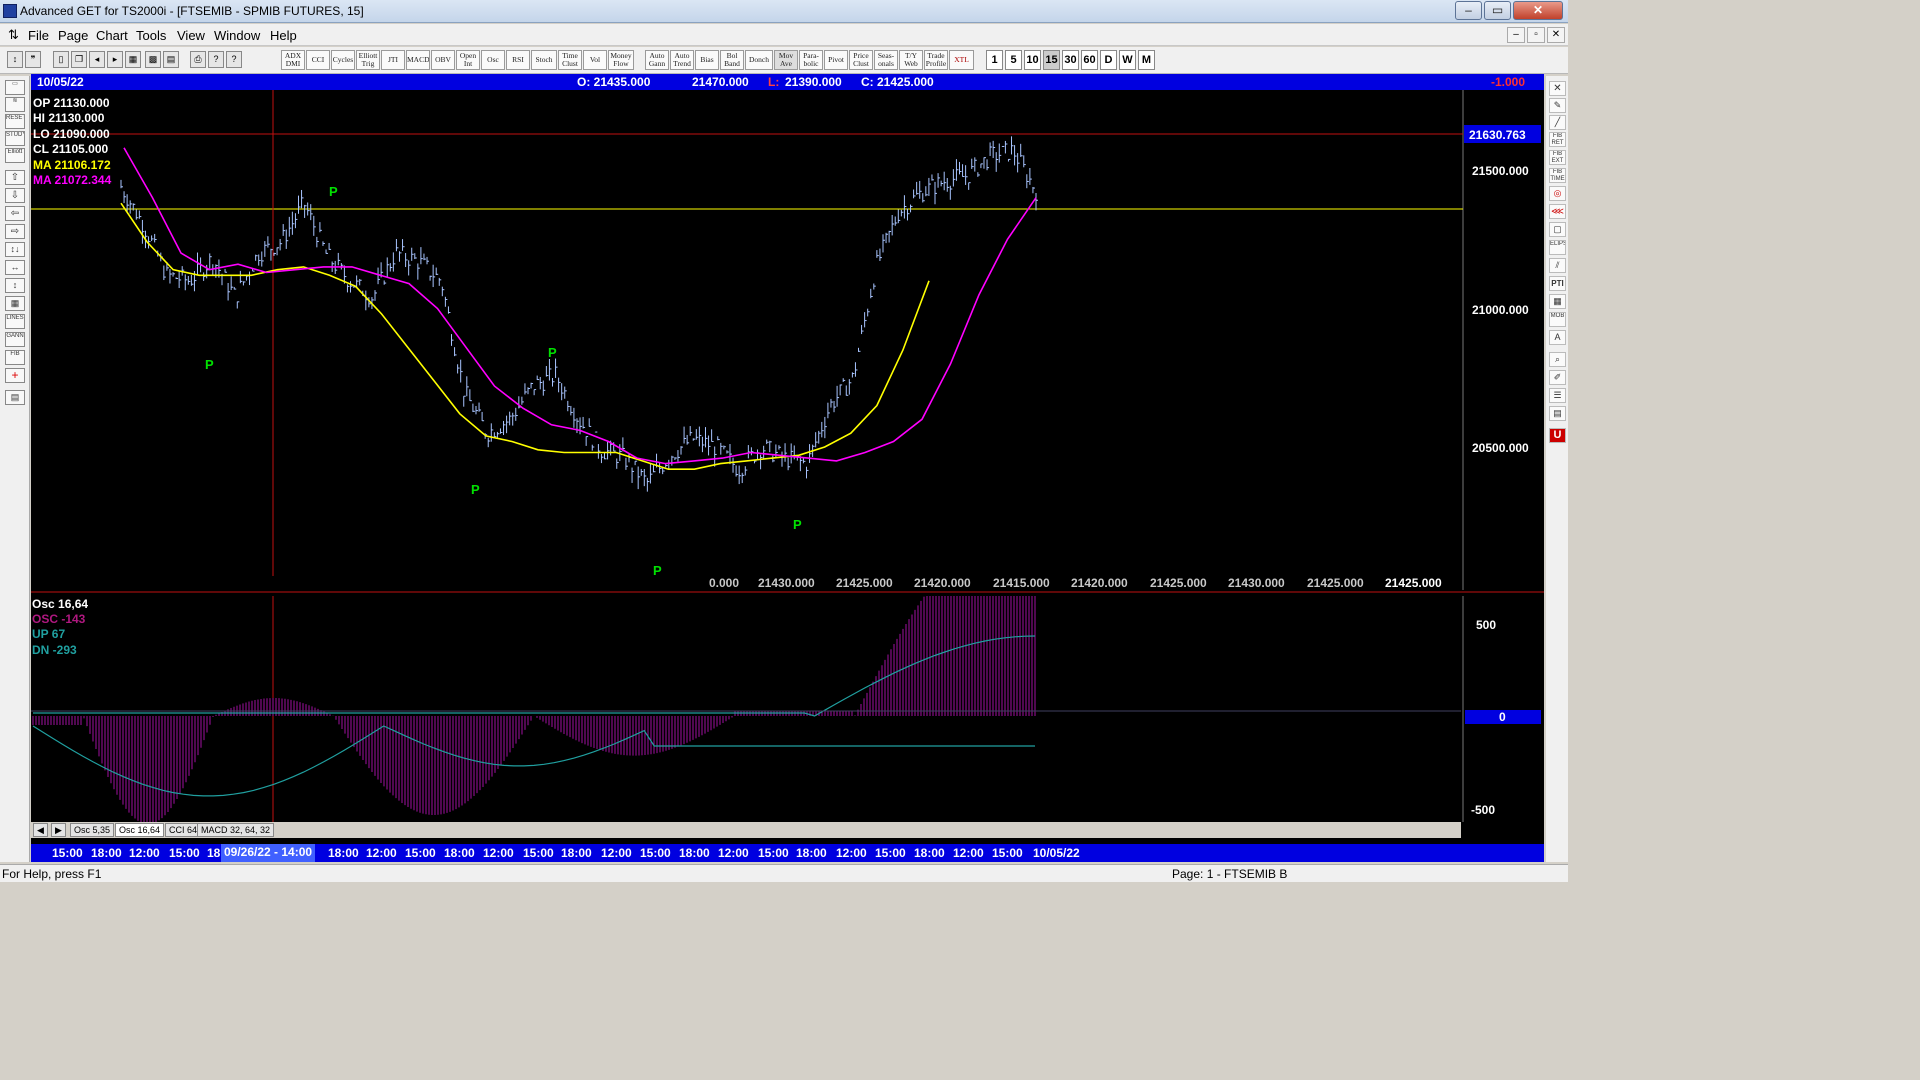  Describe the element at coordinates (15, 267) in the screenshot. I see `expand-h-icon: ↔` at that location.